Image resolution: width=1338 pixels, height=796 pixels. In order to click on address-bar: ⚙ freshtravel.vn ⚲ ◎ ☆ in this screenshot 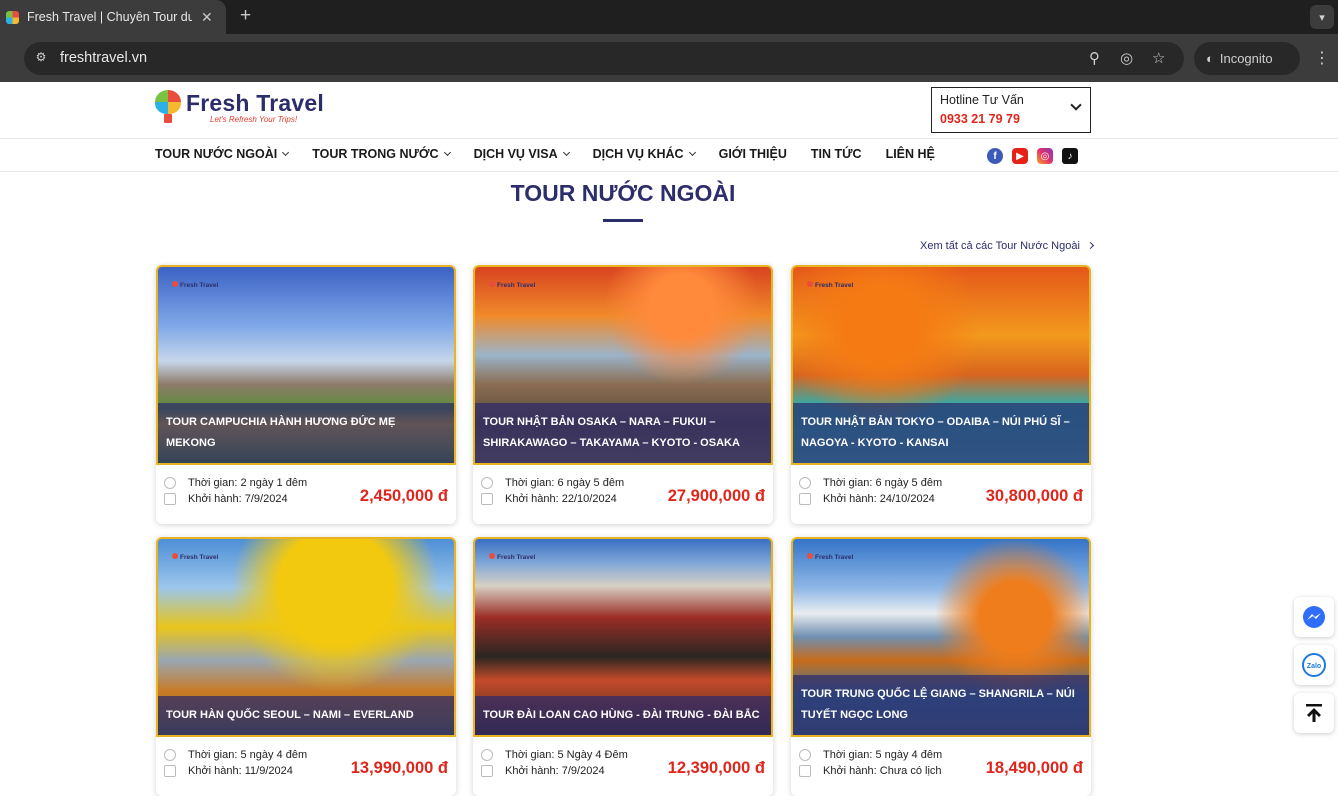, I will do `click(604, 58)`.